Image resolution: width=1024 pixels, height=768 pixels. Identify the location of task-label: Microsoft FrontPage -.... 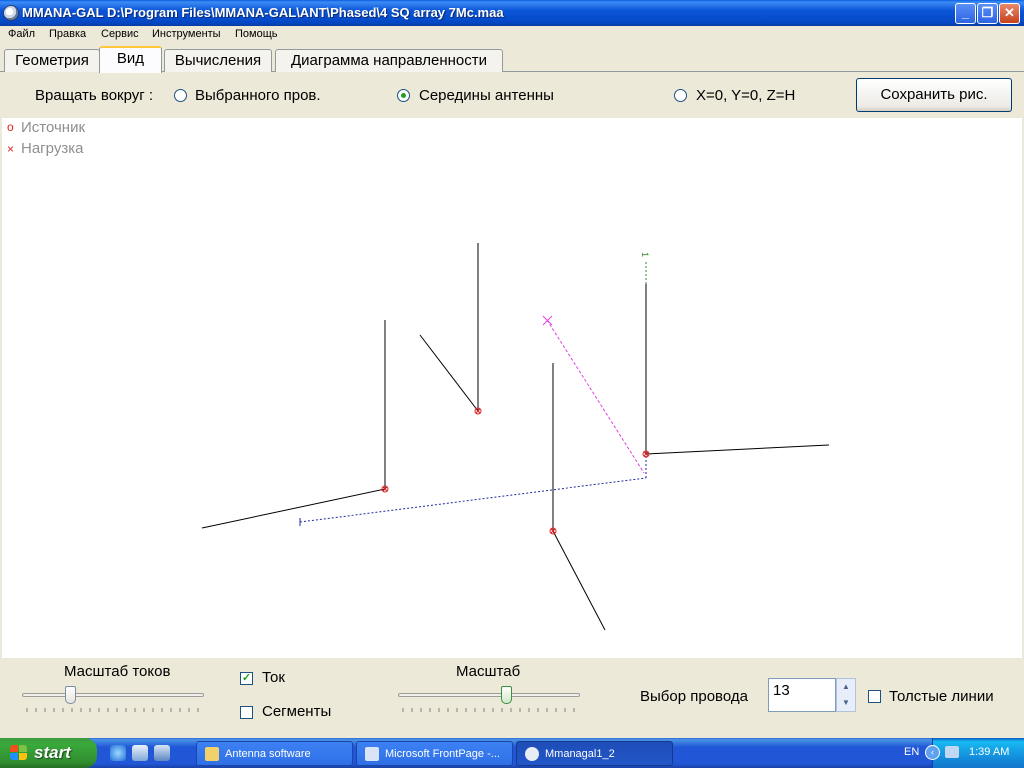
(442, 754).